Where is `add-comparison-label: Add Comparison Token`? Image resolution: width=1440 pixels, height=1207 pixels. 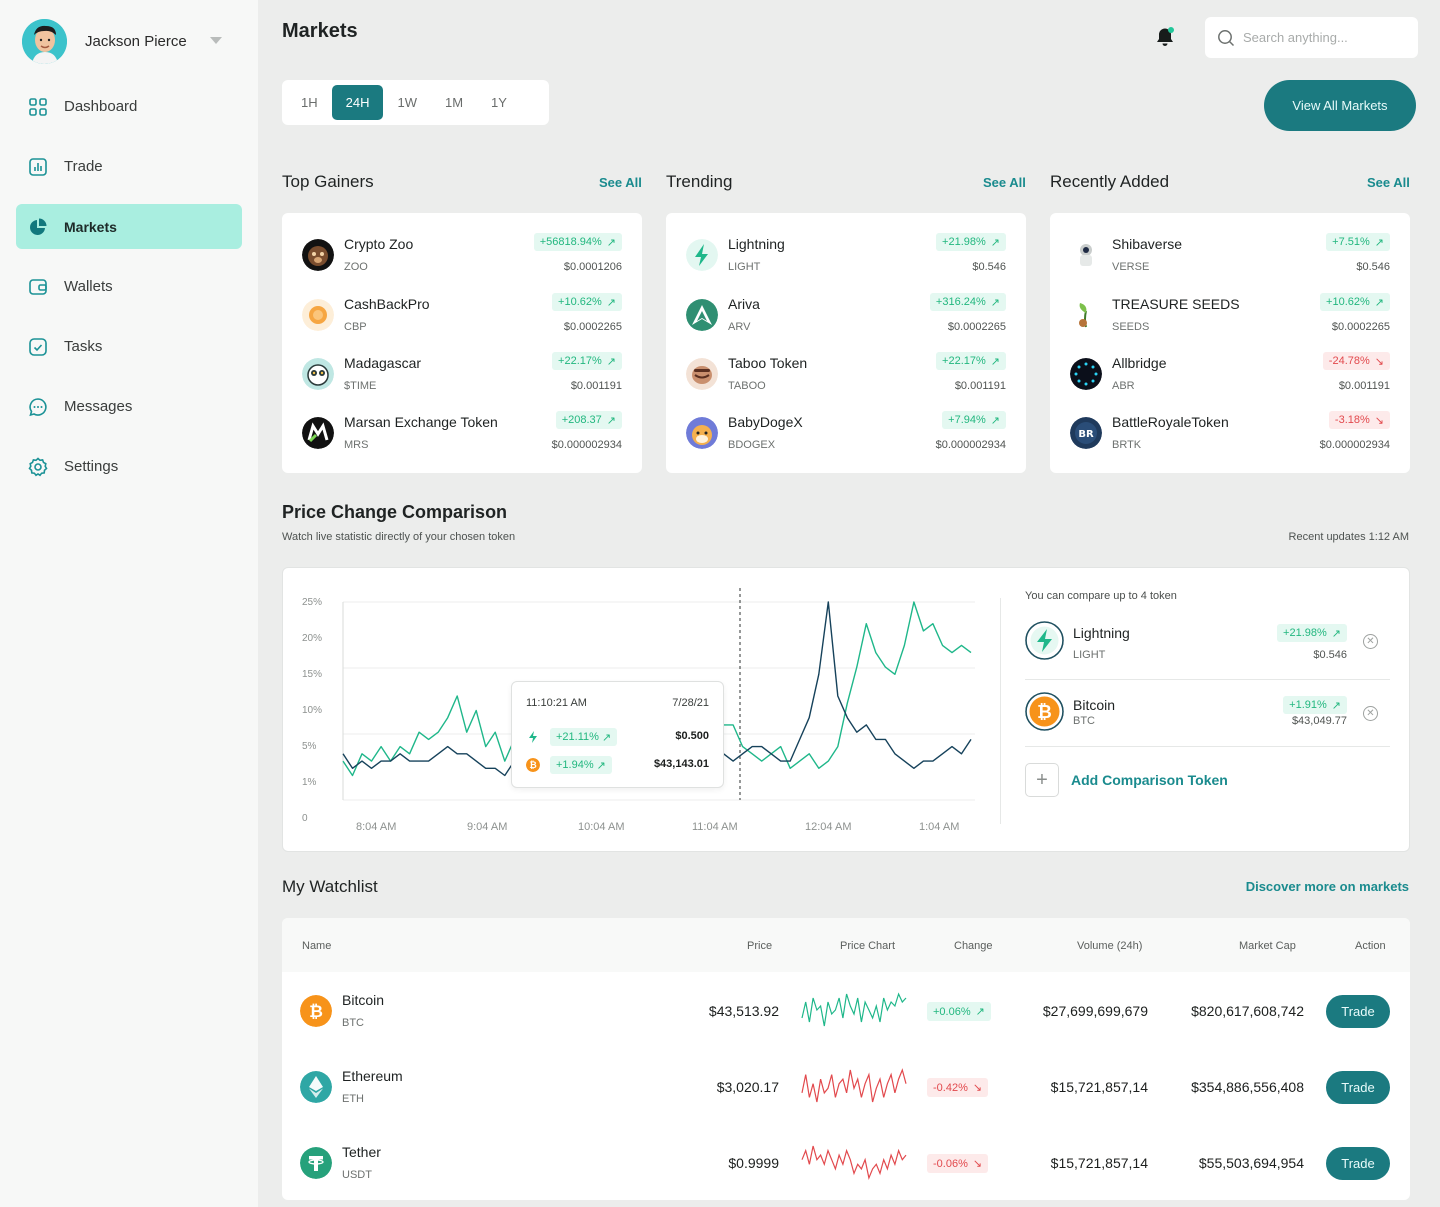
add-comparison-label: Add Comparison Token is located at coordinates (1149, 780).